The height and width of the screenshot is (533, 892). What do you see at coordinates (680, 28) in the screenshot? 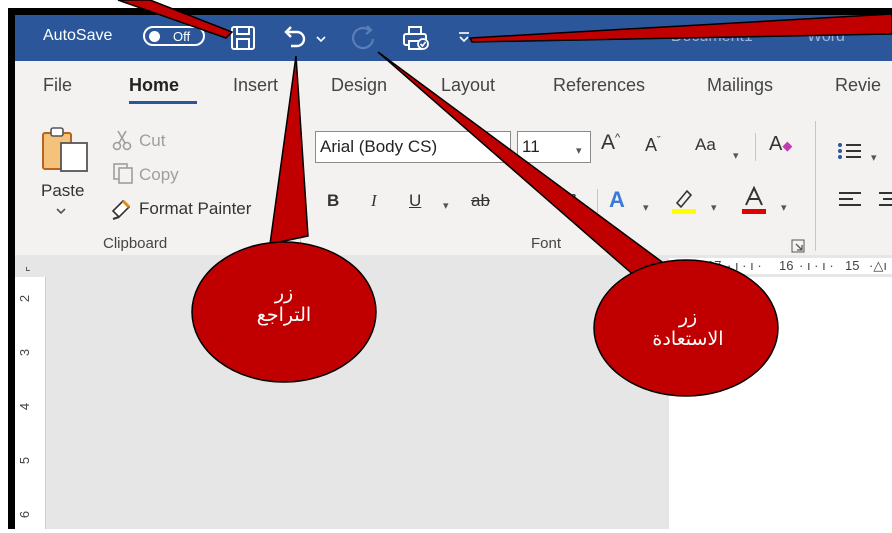
I see `arrow-to-customize` at bounding box center [680, 28].